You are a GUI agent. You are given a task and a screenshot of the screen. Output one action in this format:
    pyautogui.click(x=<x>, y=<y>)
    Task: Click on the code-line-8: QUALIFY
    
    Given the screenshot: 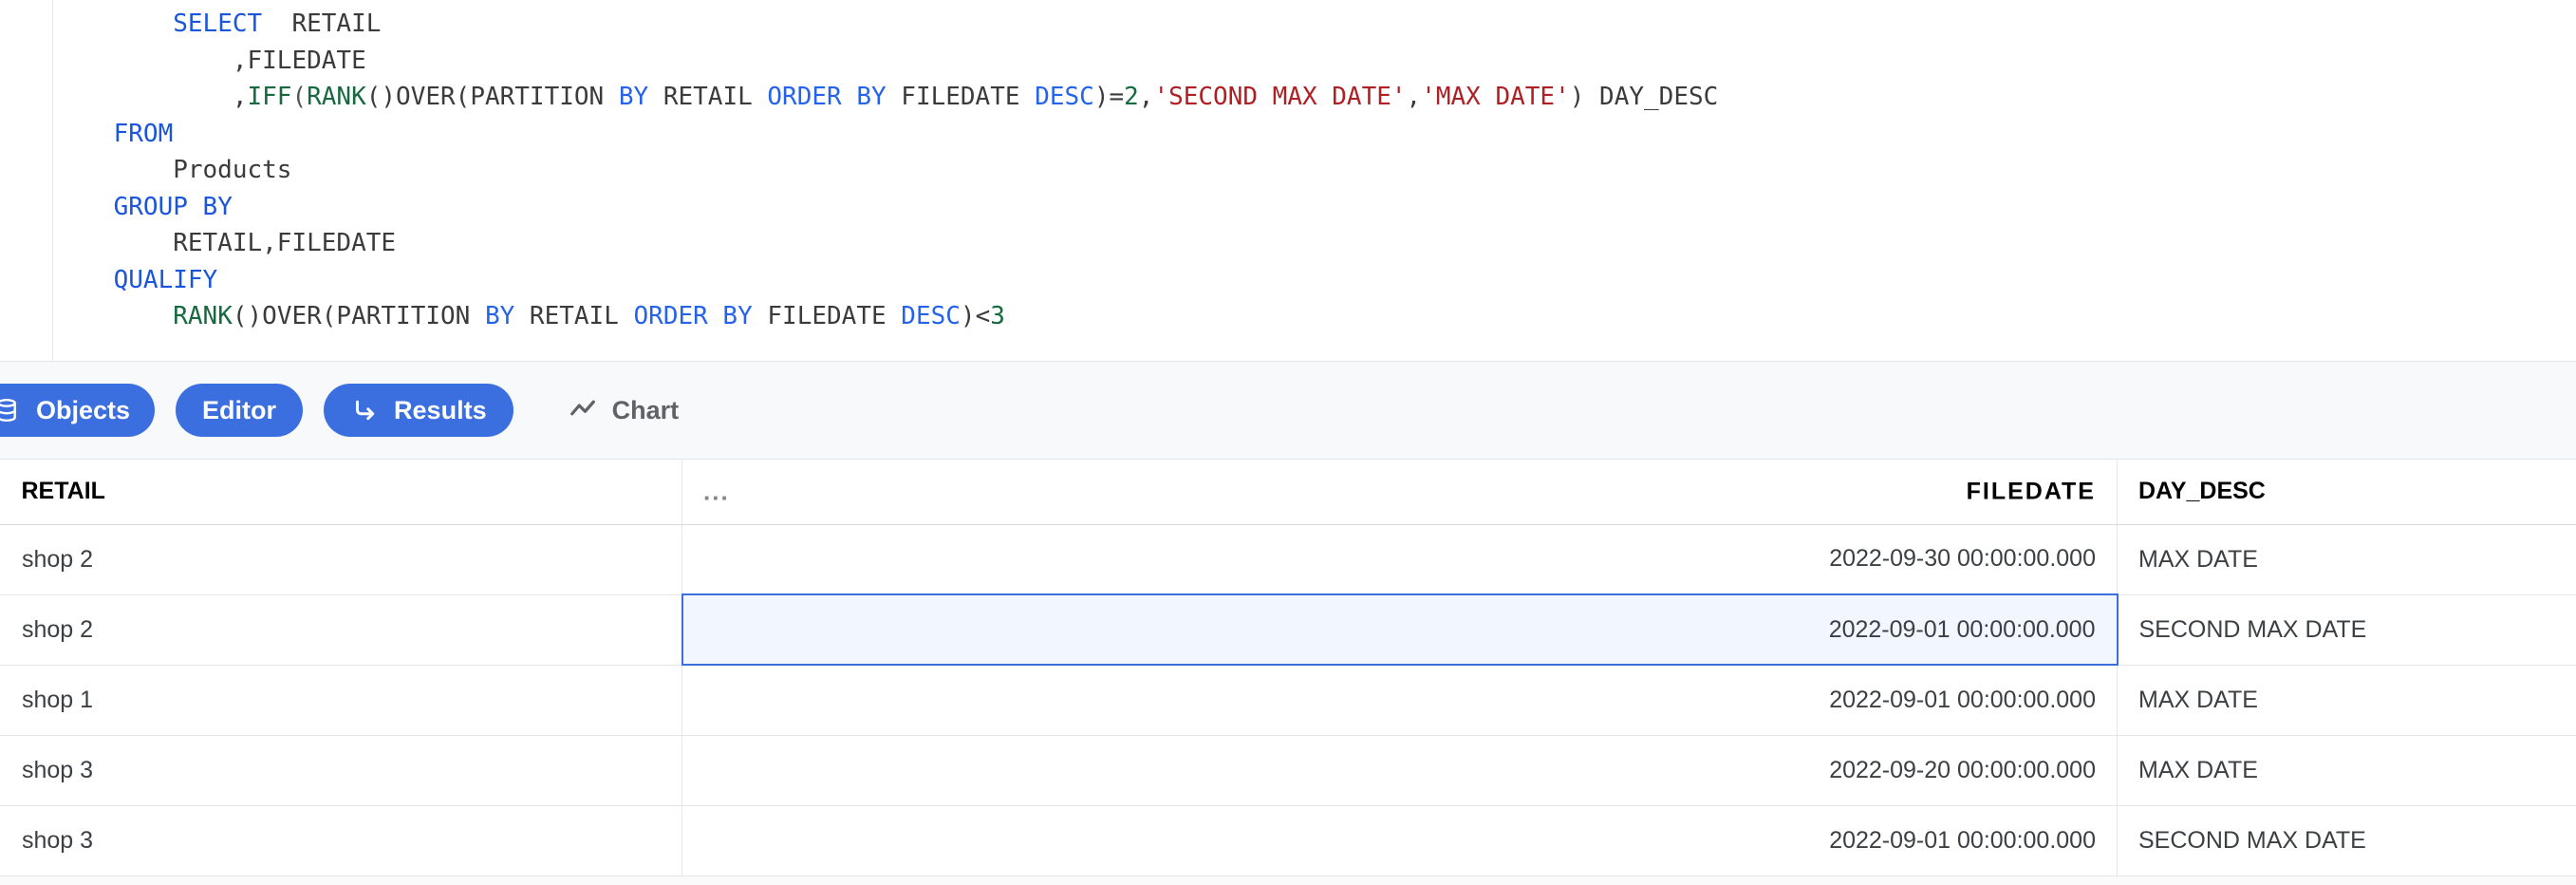 What is the action you would take?
    pyautogui.click(x=1315, y=280)
    